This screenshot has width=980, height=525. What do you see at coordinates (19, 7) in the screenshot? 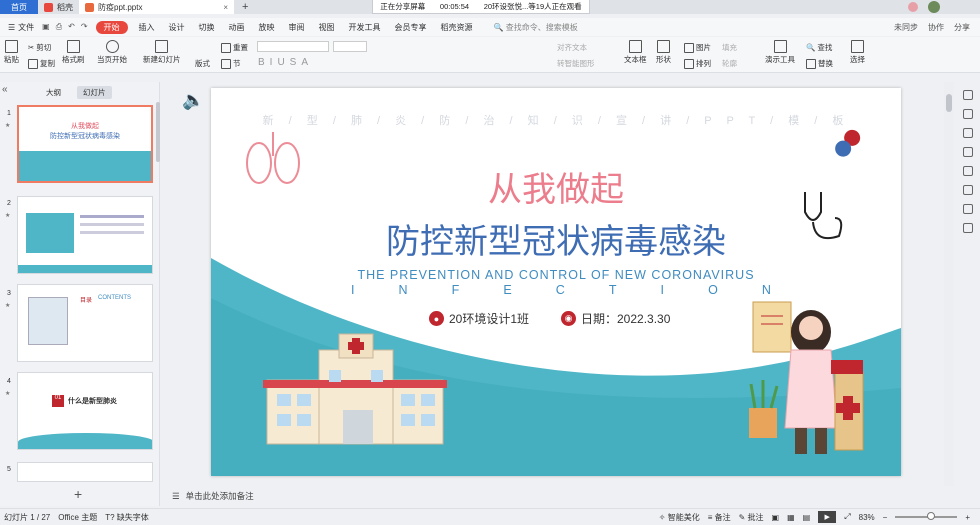
I see `home-tab: 首页` at bounding box center [19, 7].